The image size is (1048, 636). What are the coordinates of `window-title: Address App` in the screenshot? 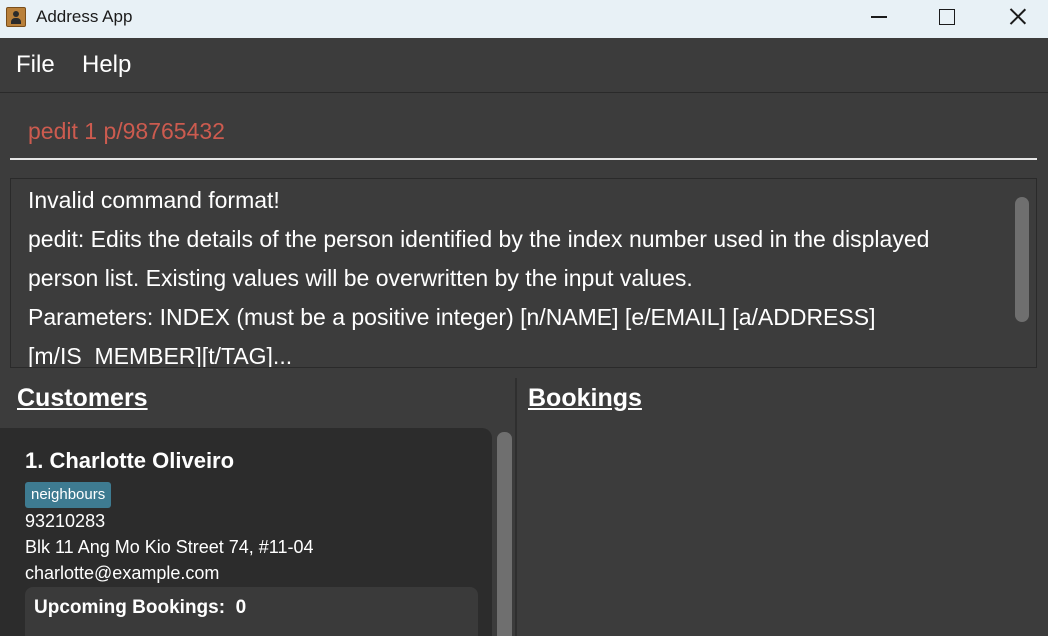 It's located at (84, 16).